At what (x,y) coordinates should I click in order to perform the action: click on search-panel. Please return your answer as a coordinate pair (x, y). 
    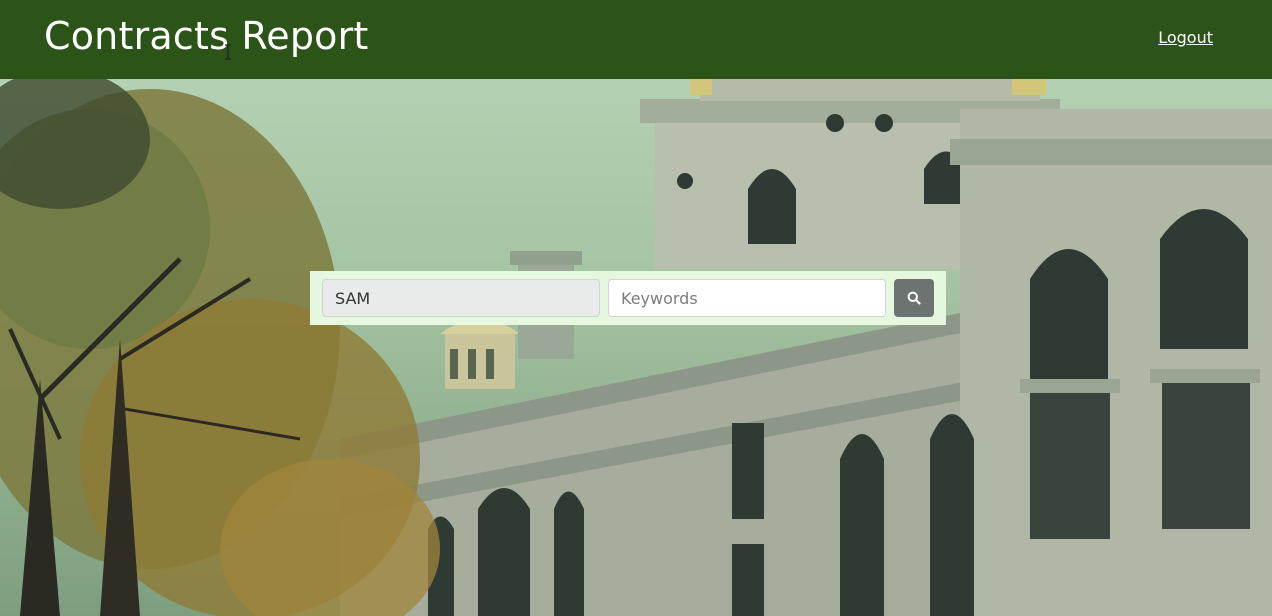
    Looking at the image, I should click on (628, 298).